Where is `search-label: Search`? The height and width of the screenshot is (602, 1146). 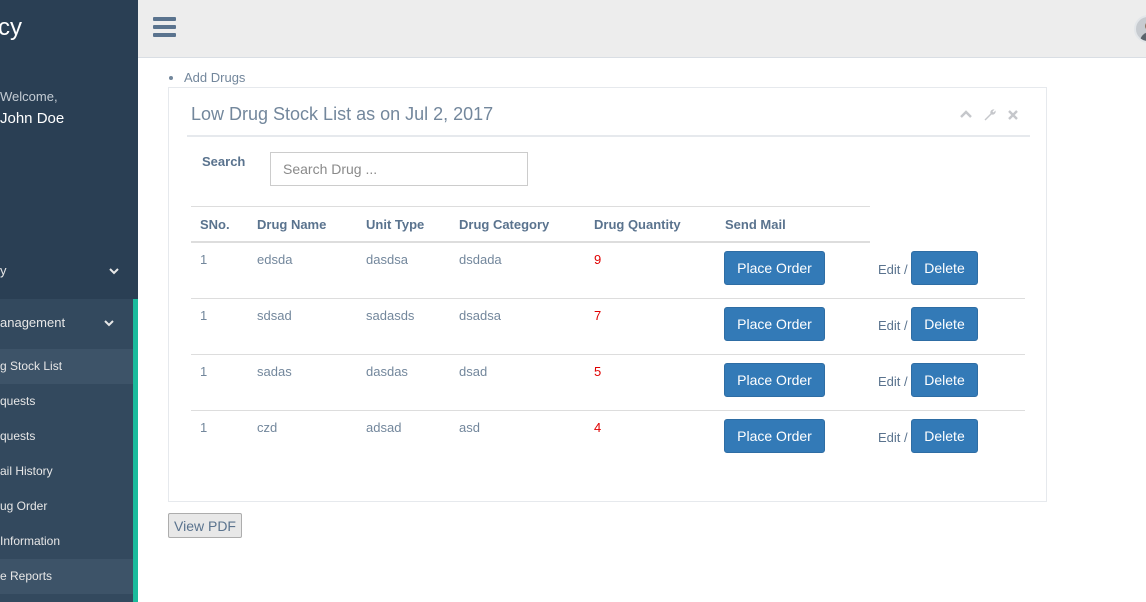
search-label: Search is located at coordinates (224, 161).